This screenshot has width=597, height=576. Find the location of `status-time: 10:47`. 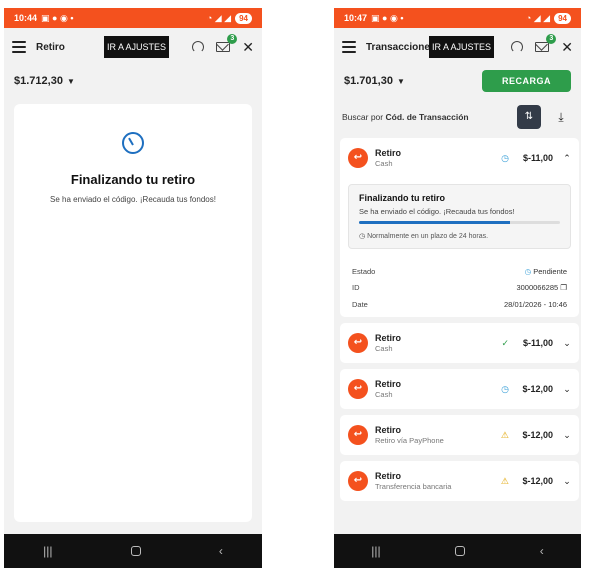

status-time: 10:47 is located at coordinates (356, 18).